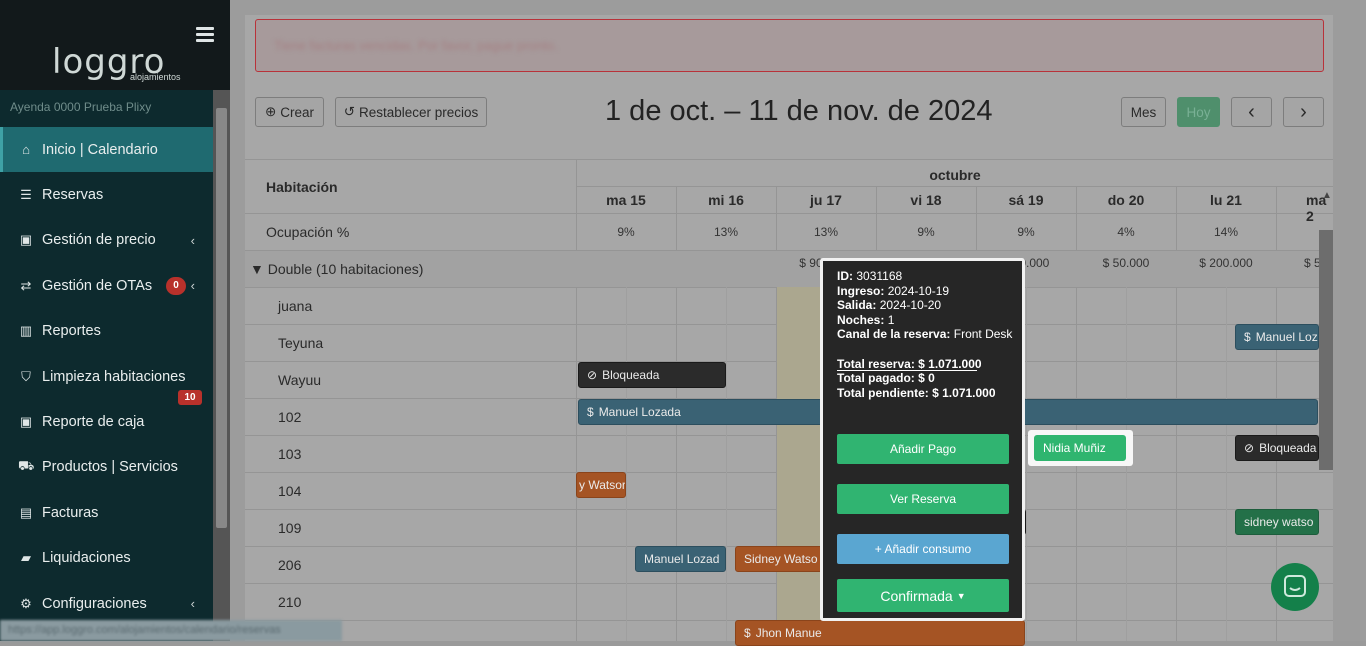  What do you see at coordinates (1287, 337) in the screenshot?
I see `event-label: Manuel Loza` at bounding box center [1287, 337].